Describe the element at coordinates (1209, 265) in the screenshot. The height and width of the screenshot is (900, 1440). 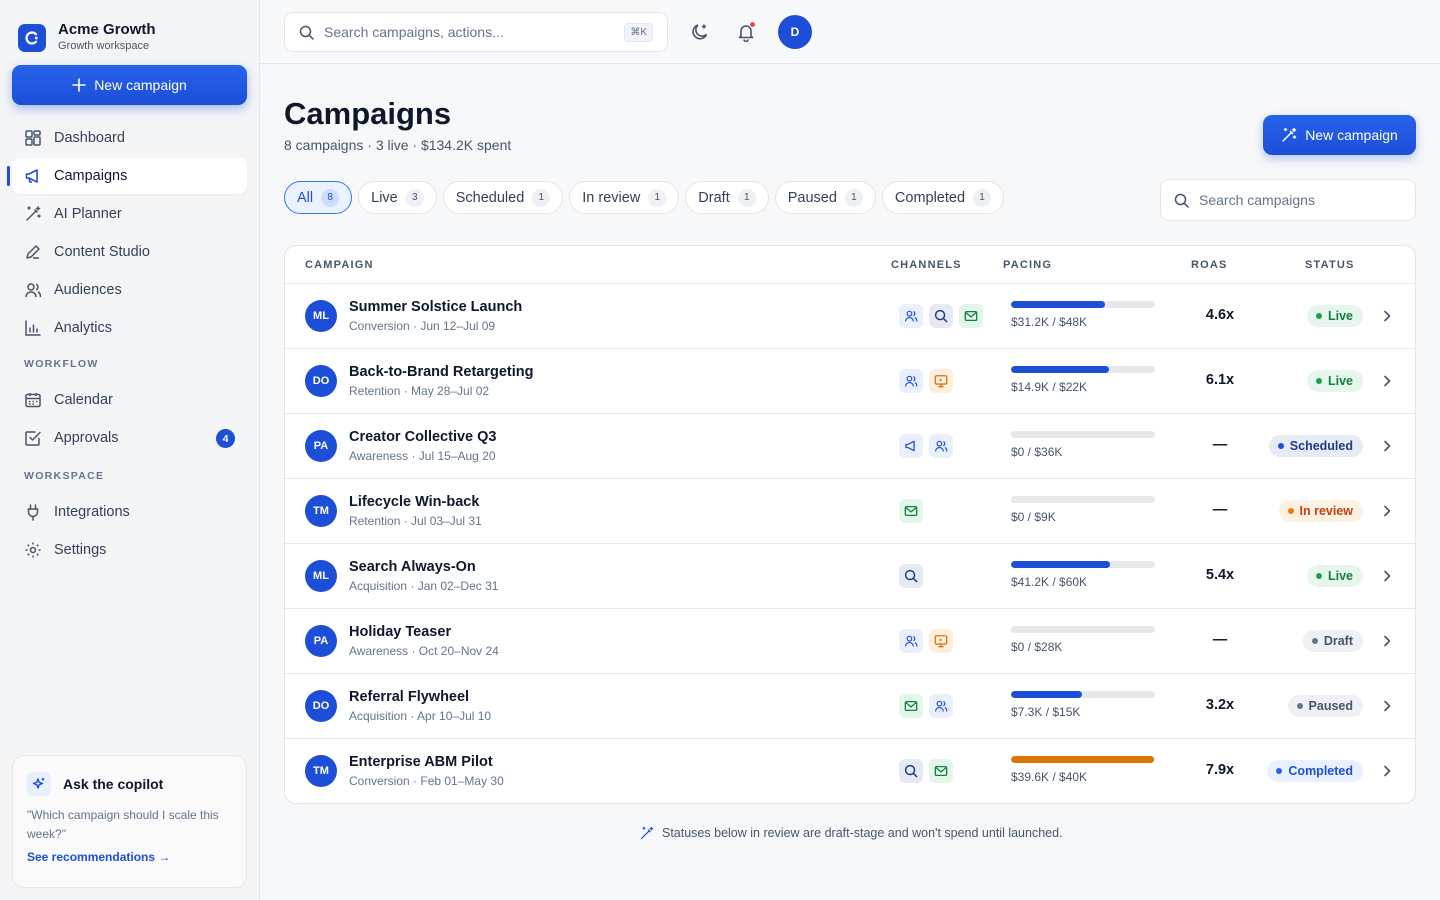
I see `col-roas: ROAS` at that location.